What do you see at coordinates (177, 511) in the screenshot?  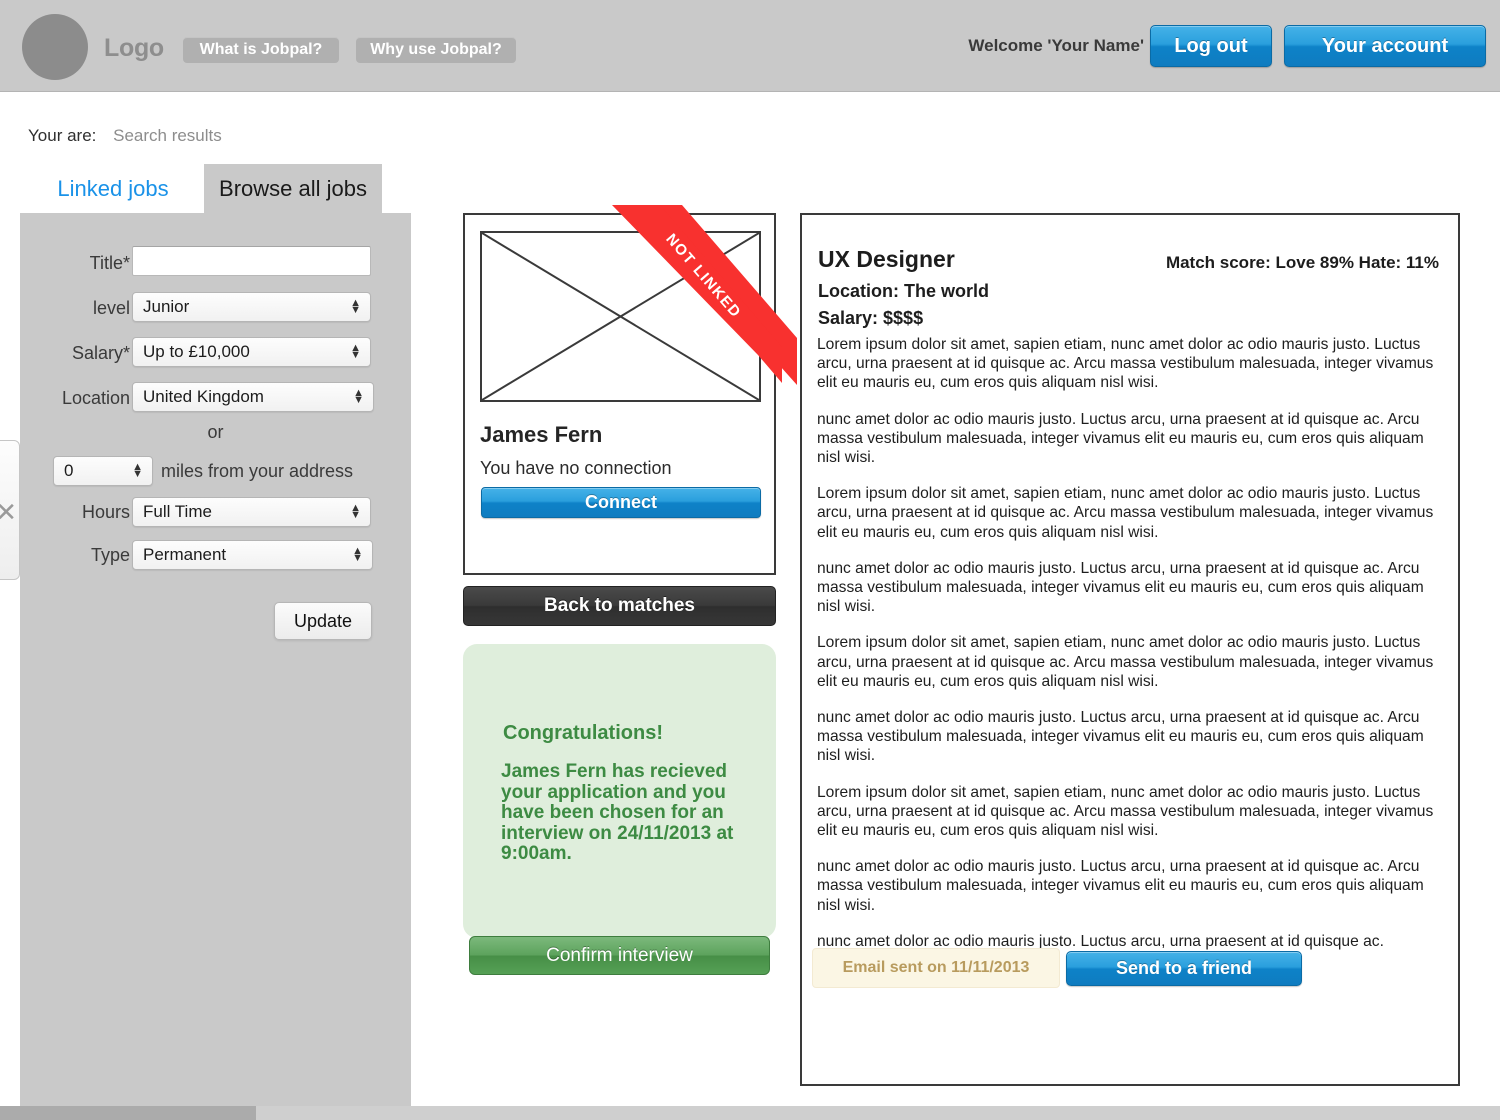 I see `hours-value: Full Time` at bounding box center [177, 511].